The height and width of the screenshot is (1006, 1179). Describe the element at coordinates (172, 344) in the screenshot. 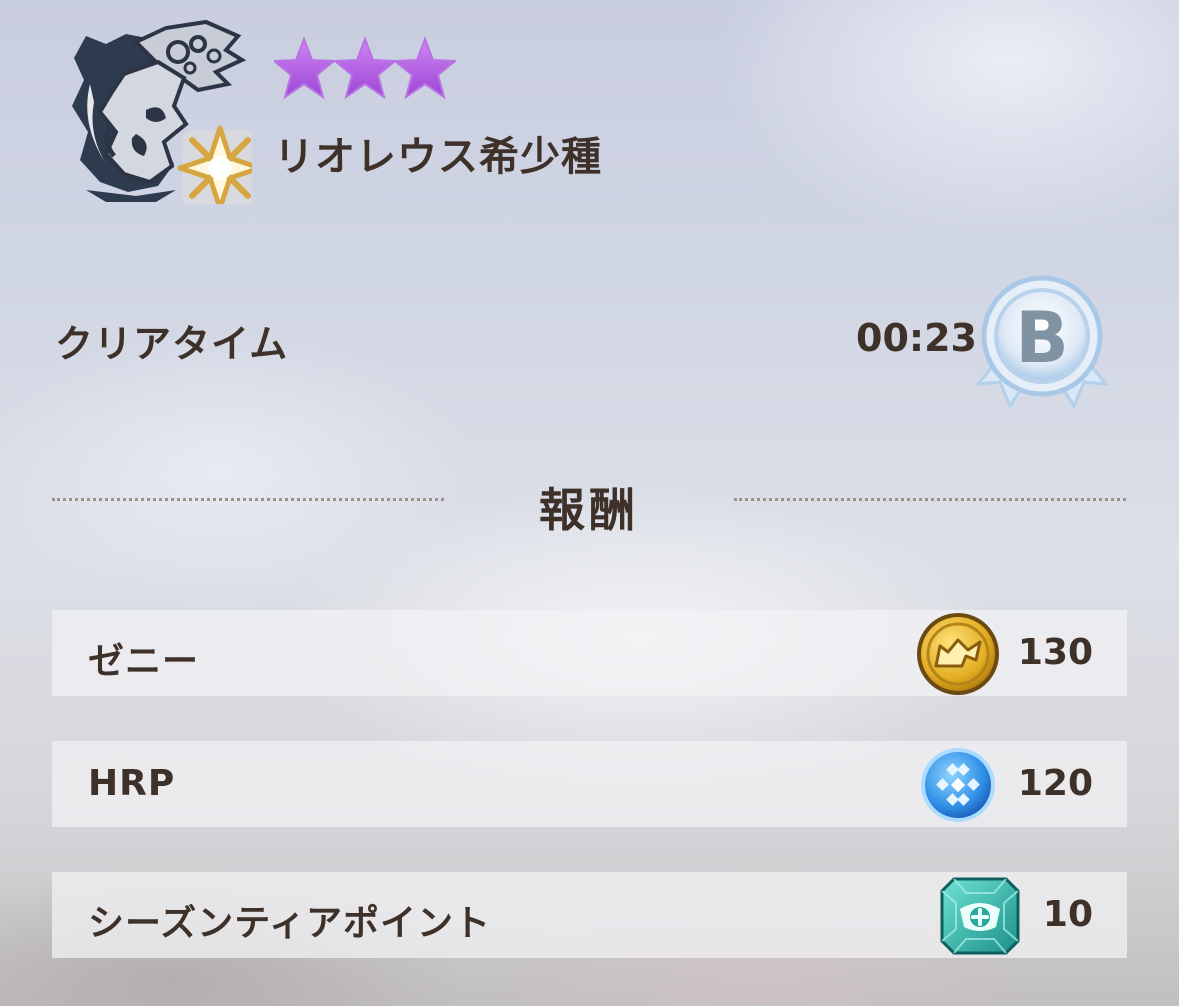

I see `clear-time-label: クリアタイム` at that location.